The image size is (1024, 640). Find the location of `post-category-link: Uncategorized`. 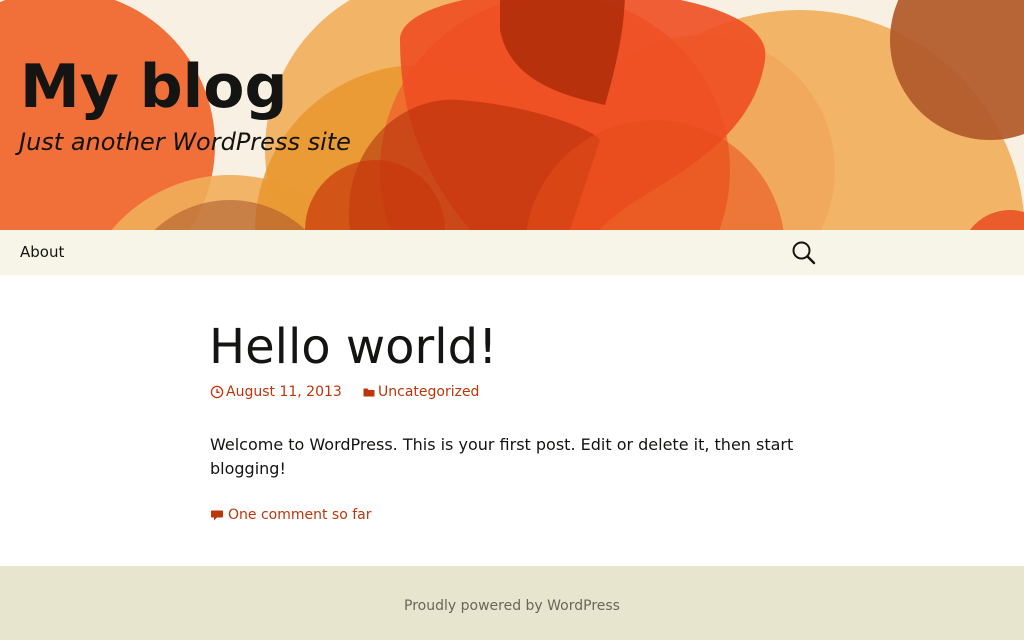

post-category-link: Uncategorized is located at coordinates (420, 392).